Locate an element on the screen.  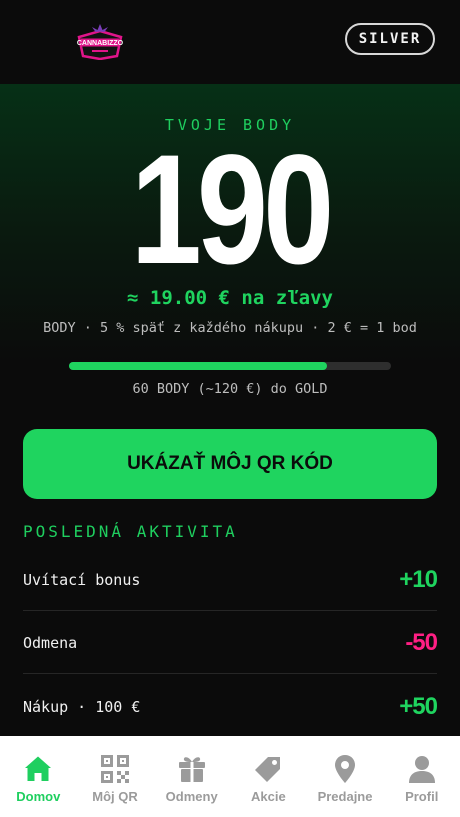
tab-label: Profil is located at coordinates (422, 796).